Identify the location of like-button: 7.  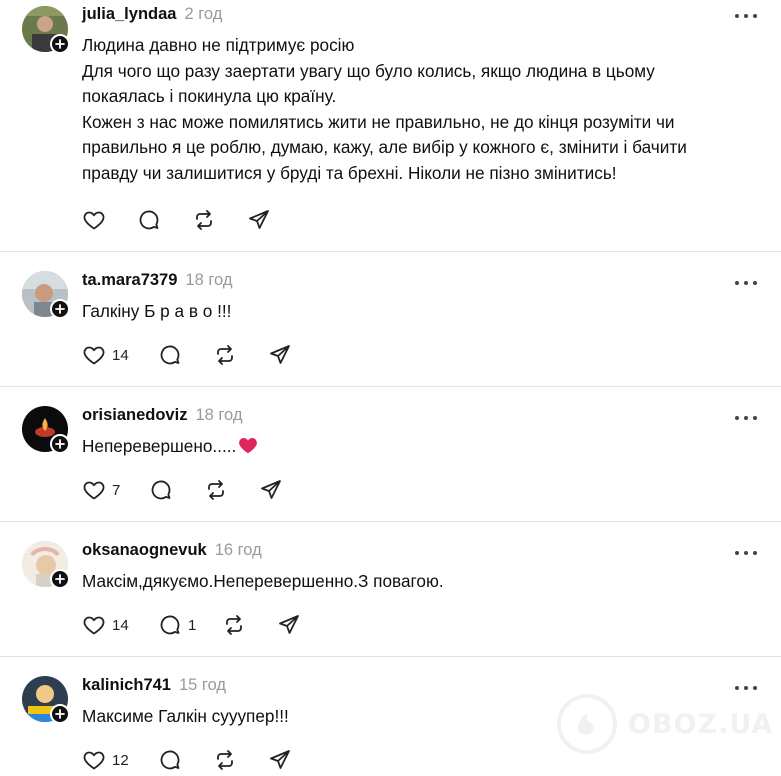
(115, 490).